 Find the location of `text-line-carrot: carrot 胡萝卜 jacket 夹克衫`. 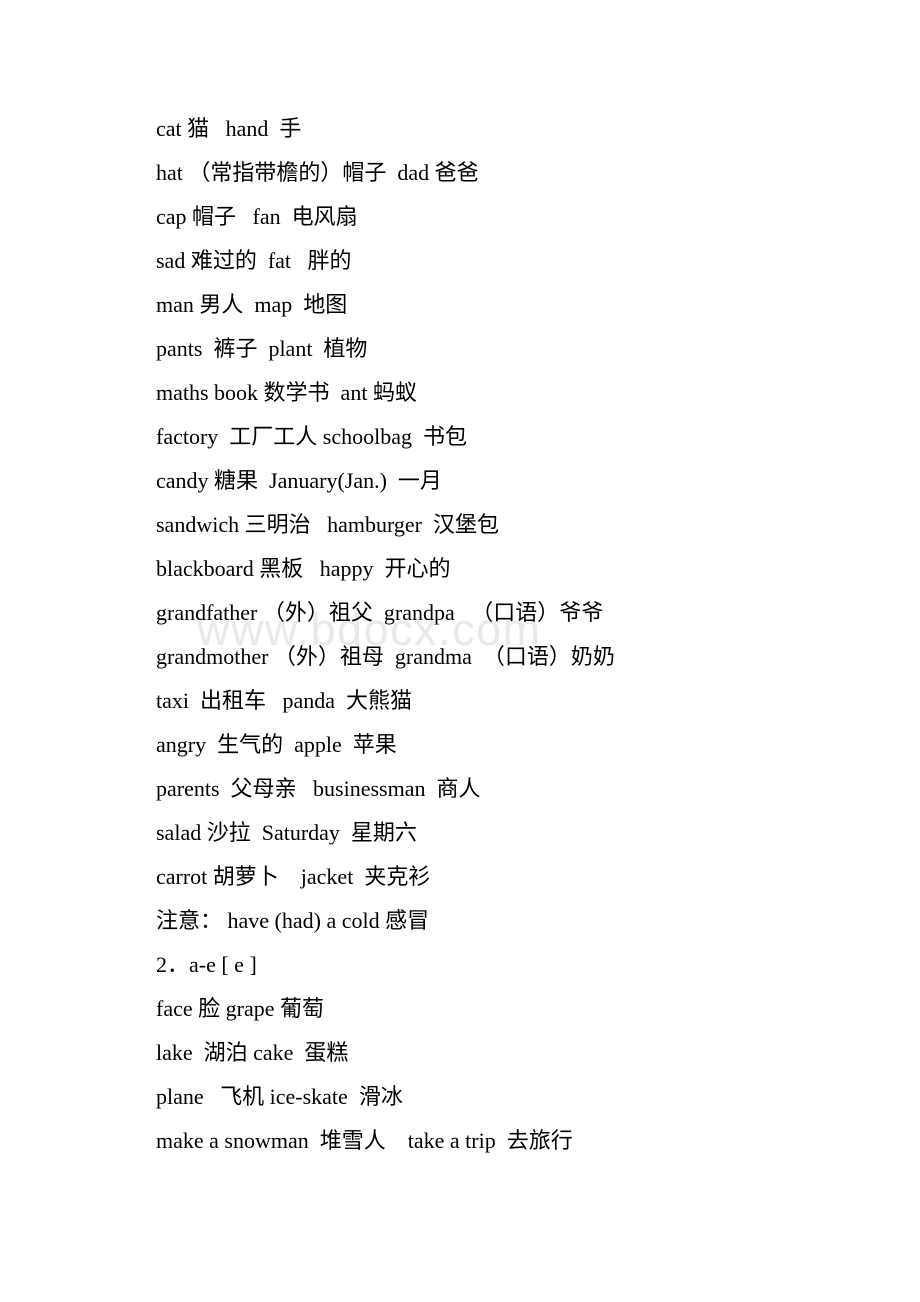

text-line-carrot: carrot 胡萝卜 jacket 夹克衫 is located at coordinates (293, 876).